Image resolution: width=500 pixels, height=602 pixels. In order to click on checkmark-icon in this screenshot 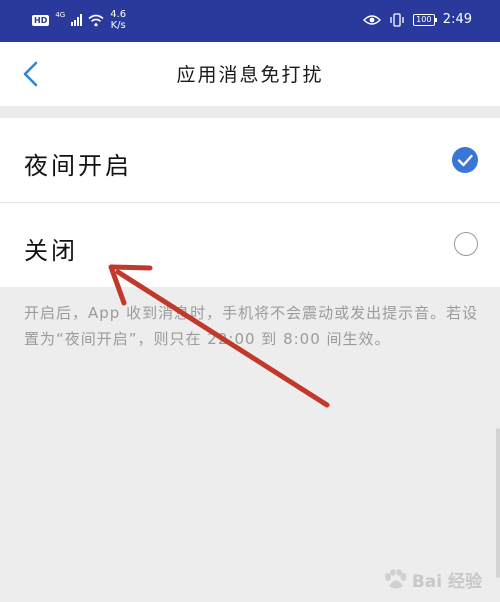, I will do `click(465, 160)`.